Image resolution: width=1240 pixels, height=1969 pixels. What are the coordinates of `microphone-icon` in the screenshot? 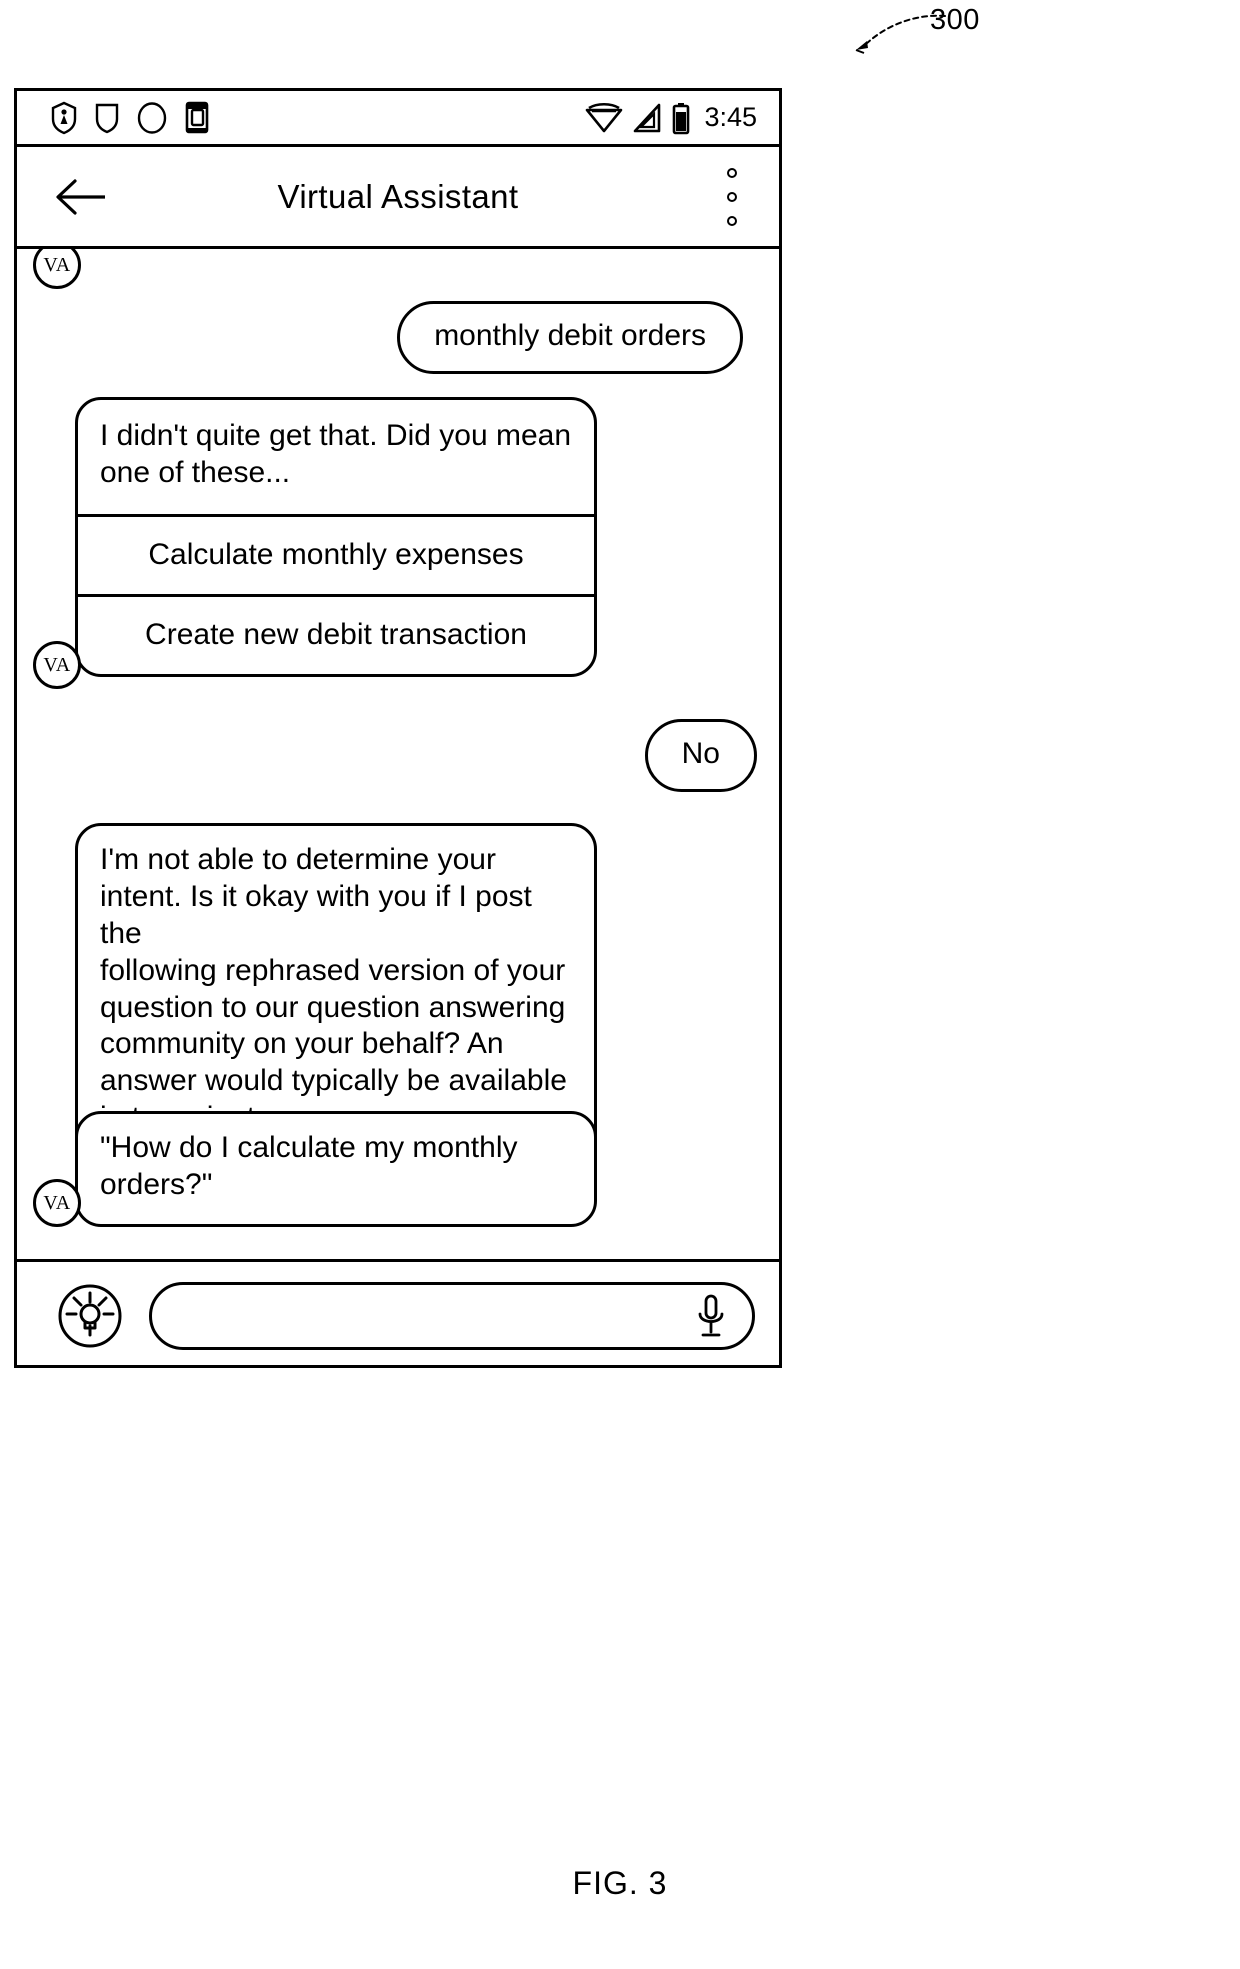 It's located at (711, 1315).